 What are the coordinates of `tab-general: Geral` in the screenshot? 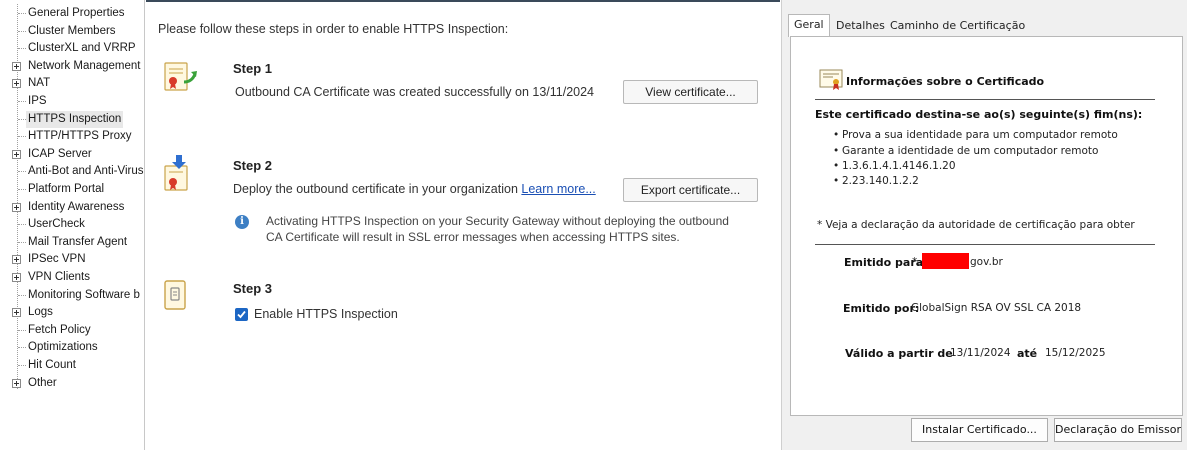 It's located at (809, 25).